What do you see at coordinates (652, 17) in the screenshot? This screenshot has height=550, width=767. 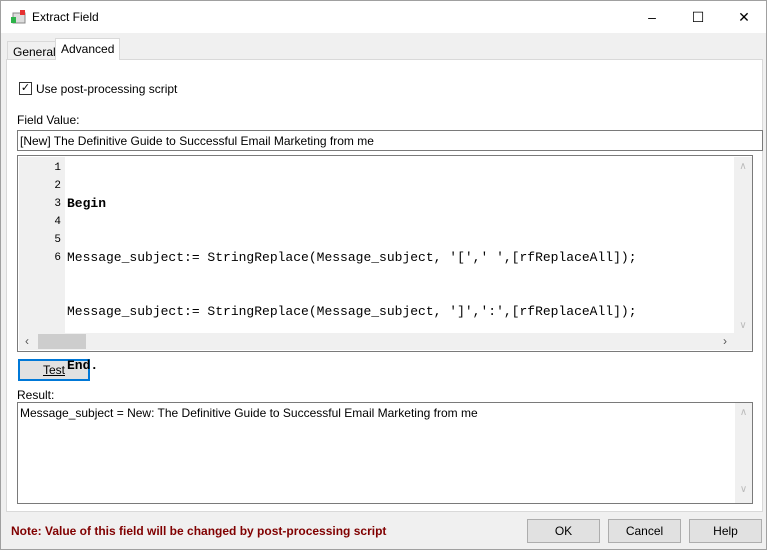 I see `minimize-button: –` at bounding box center [652, 17].